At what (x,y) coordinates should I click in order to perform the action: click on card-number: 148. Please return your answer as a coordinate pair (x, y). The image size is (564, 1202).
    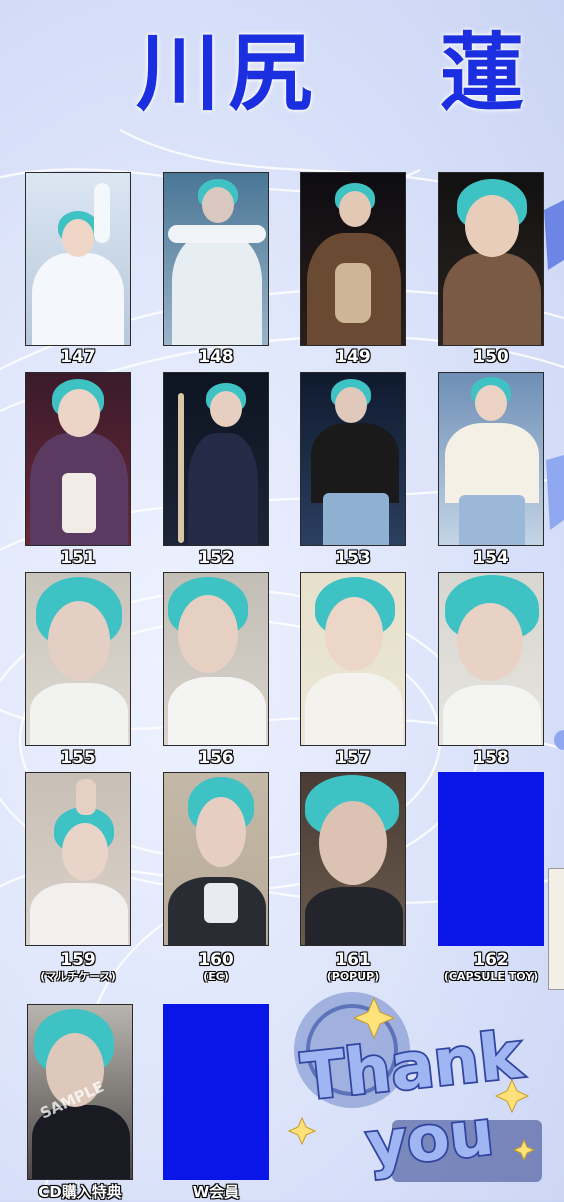
    Looking at the image, I should click on (216, 357).